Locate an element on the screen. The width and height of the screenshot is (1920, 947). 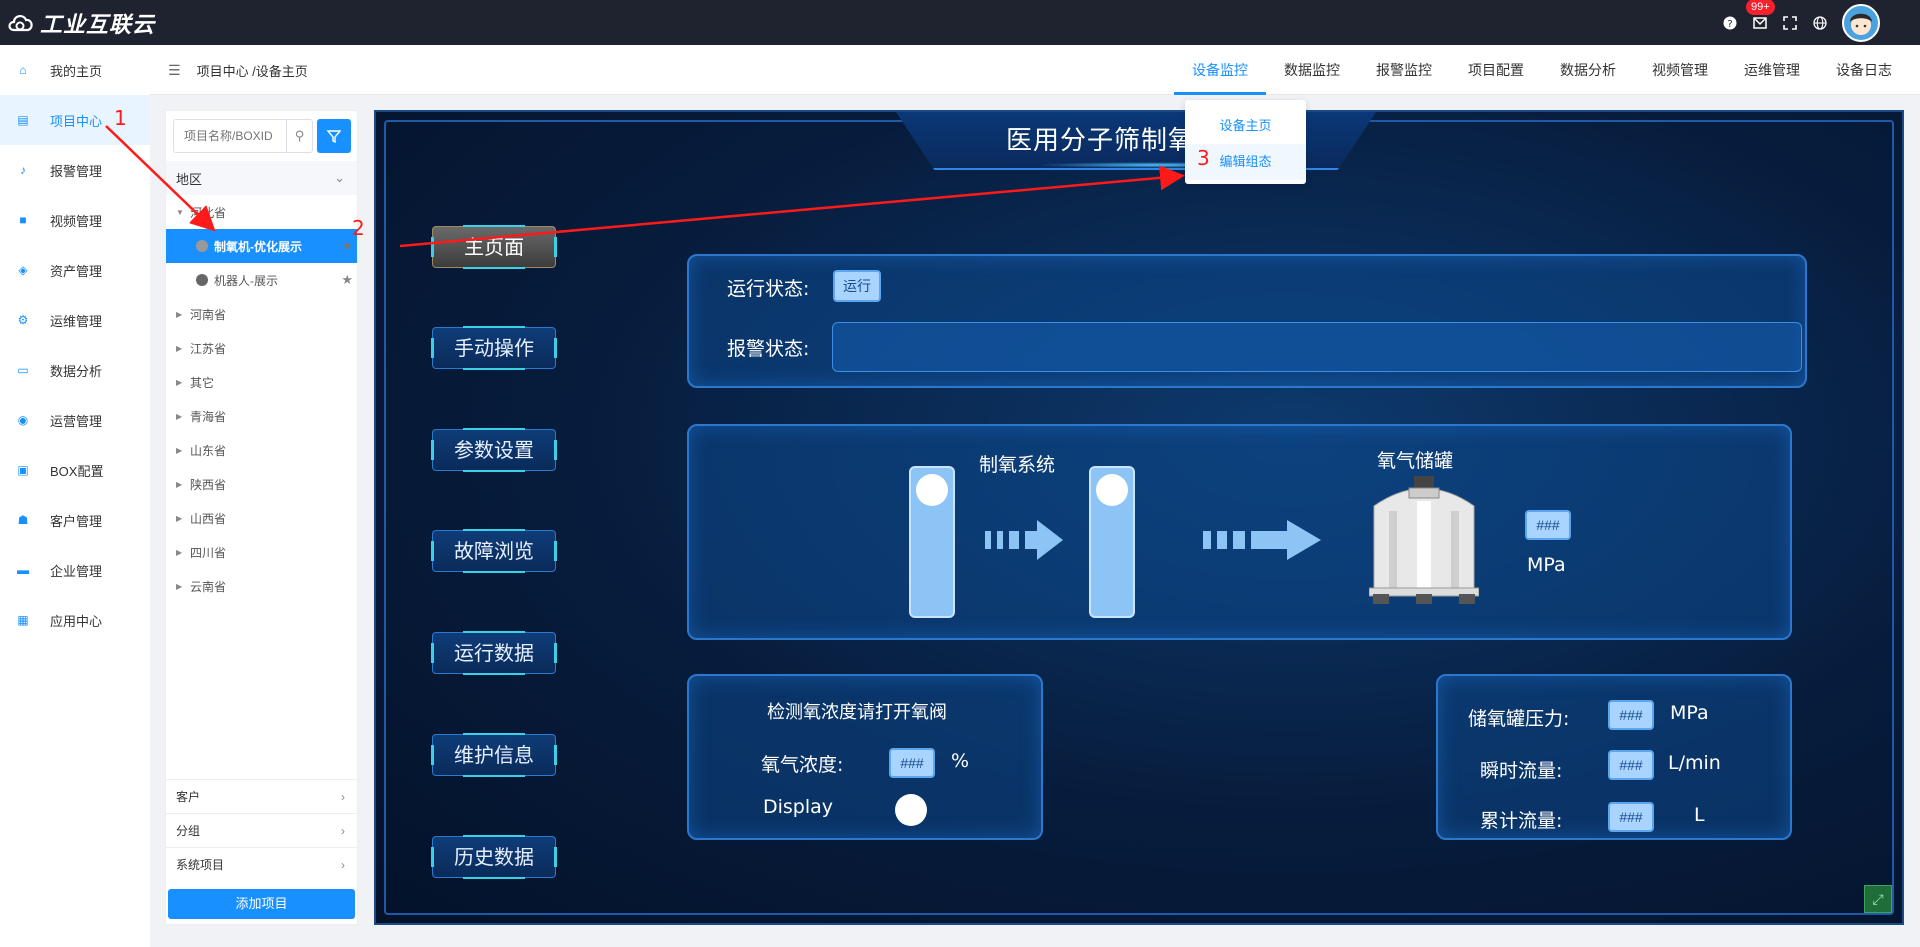
menu-toggle-icon: ☰ is located at coordinates (174, 70).